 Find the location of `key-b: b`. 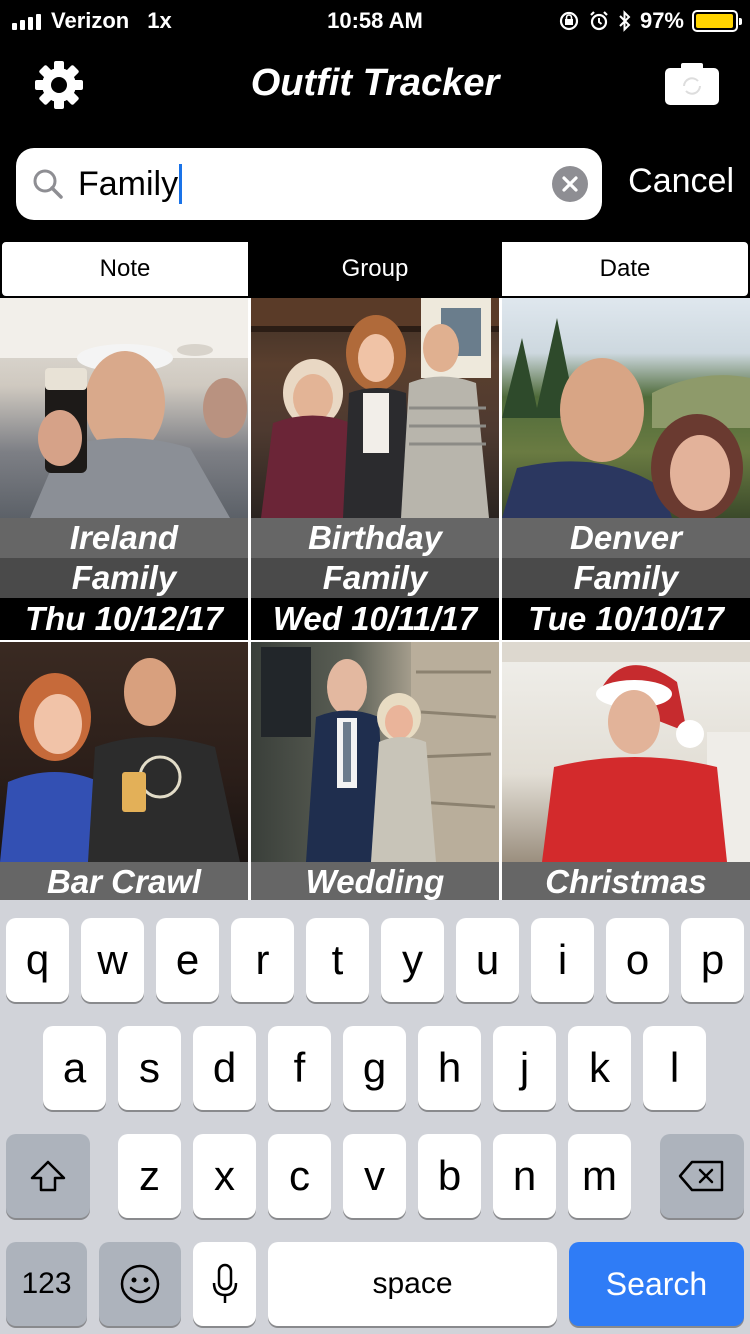

key-b: b is located at coordinates (449, 1176).